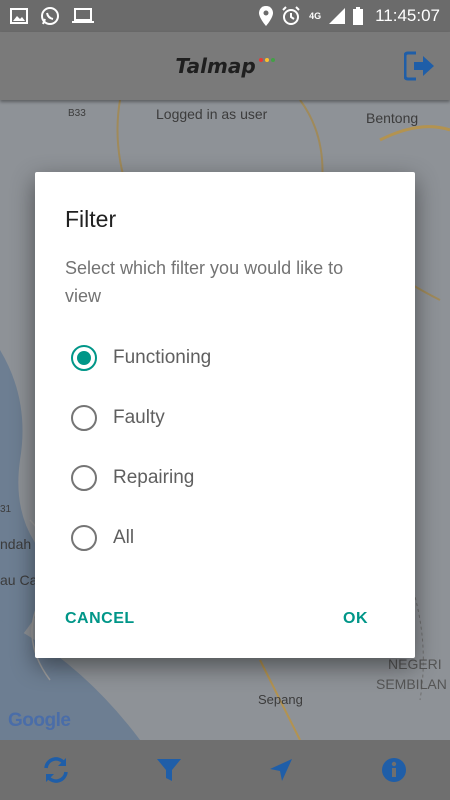 The width and height of the screenshot is (450, 800). I want to click on option-label: All, so click(124, 537).